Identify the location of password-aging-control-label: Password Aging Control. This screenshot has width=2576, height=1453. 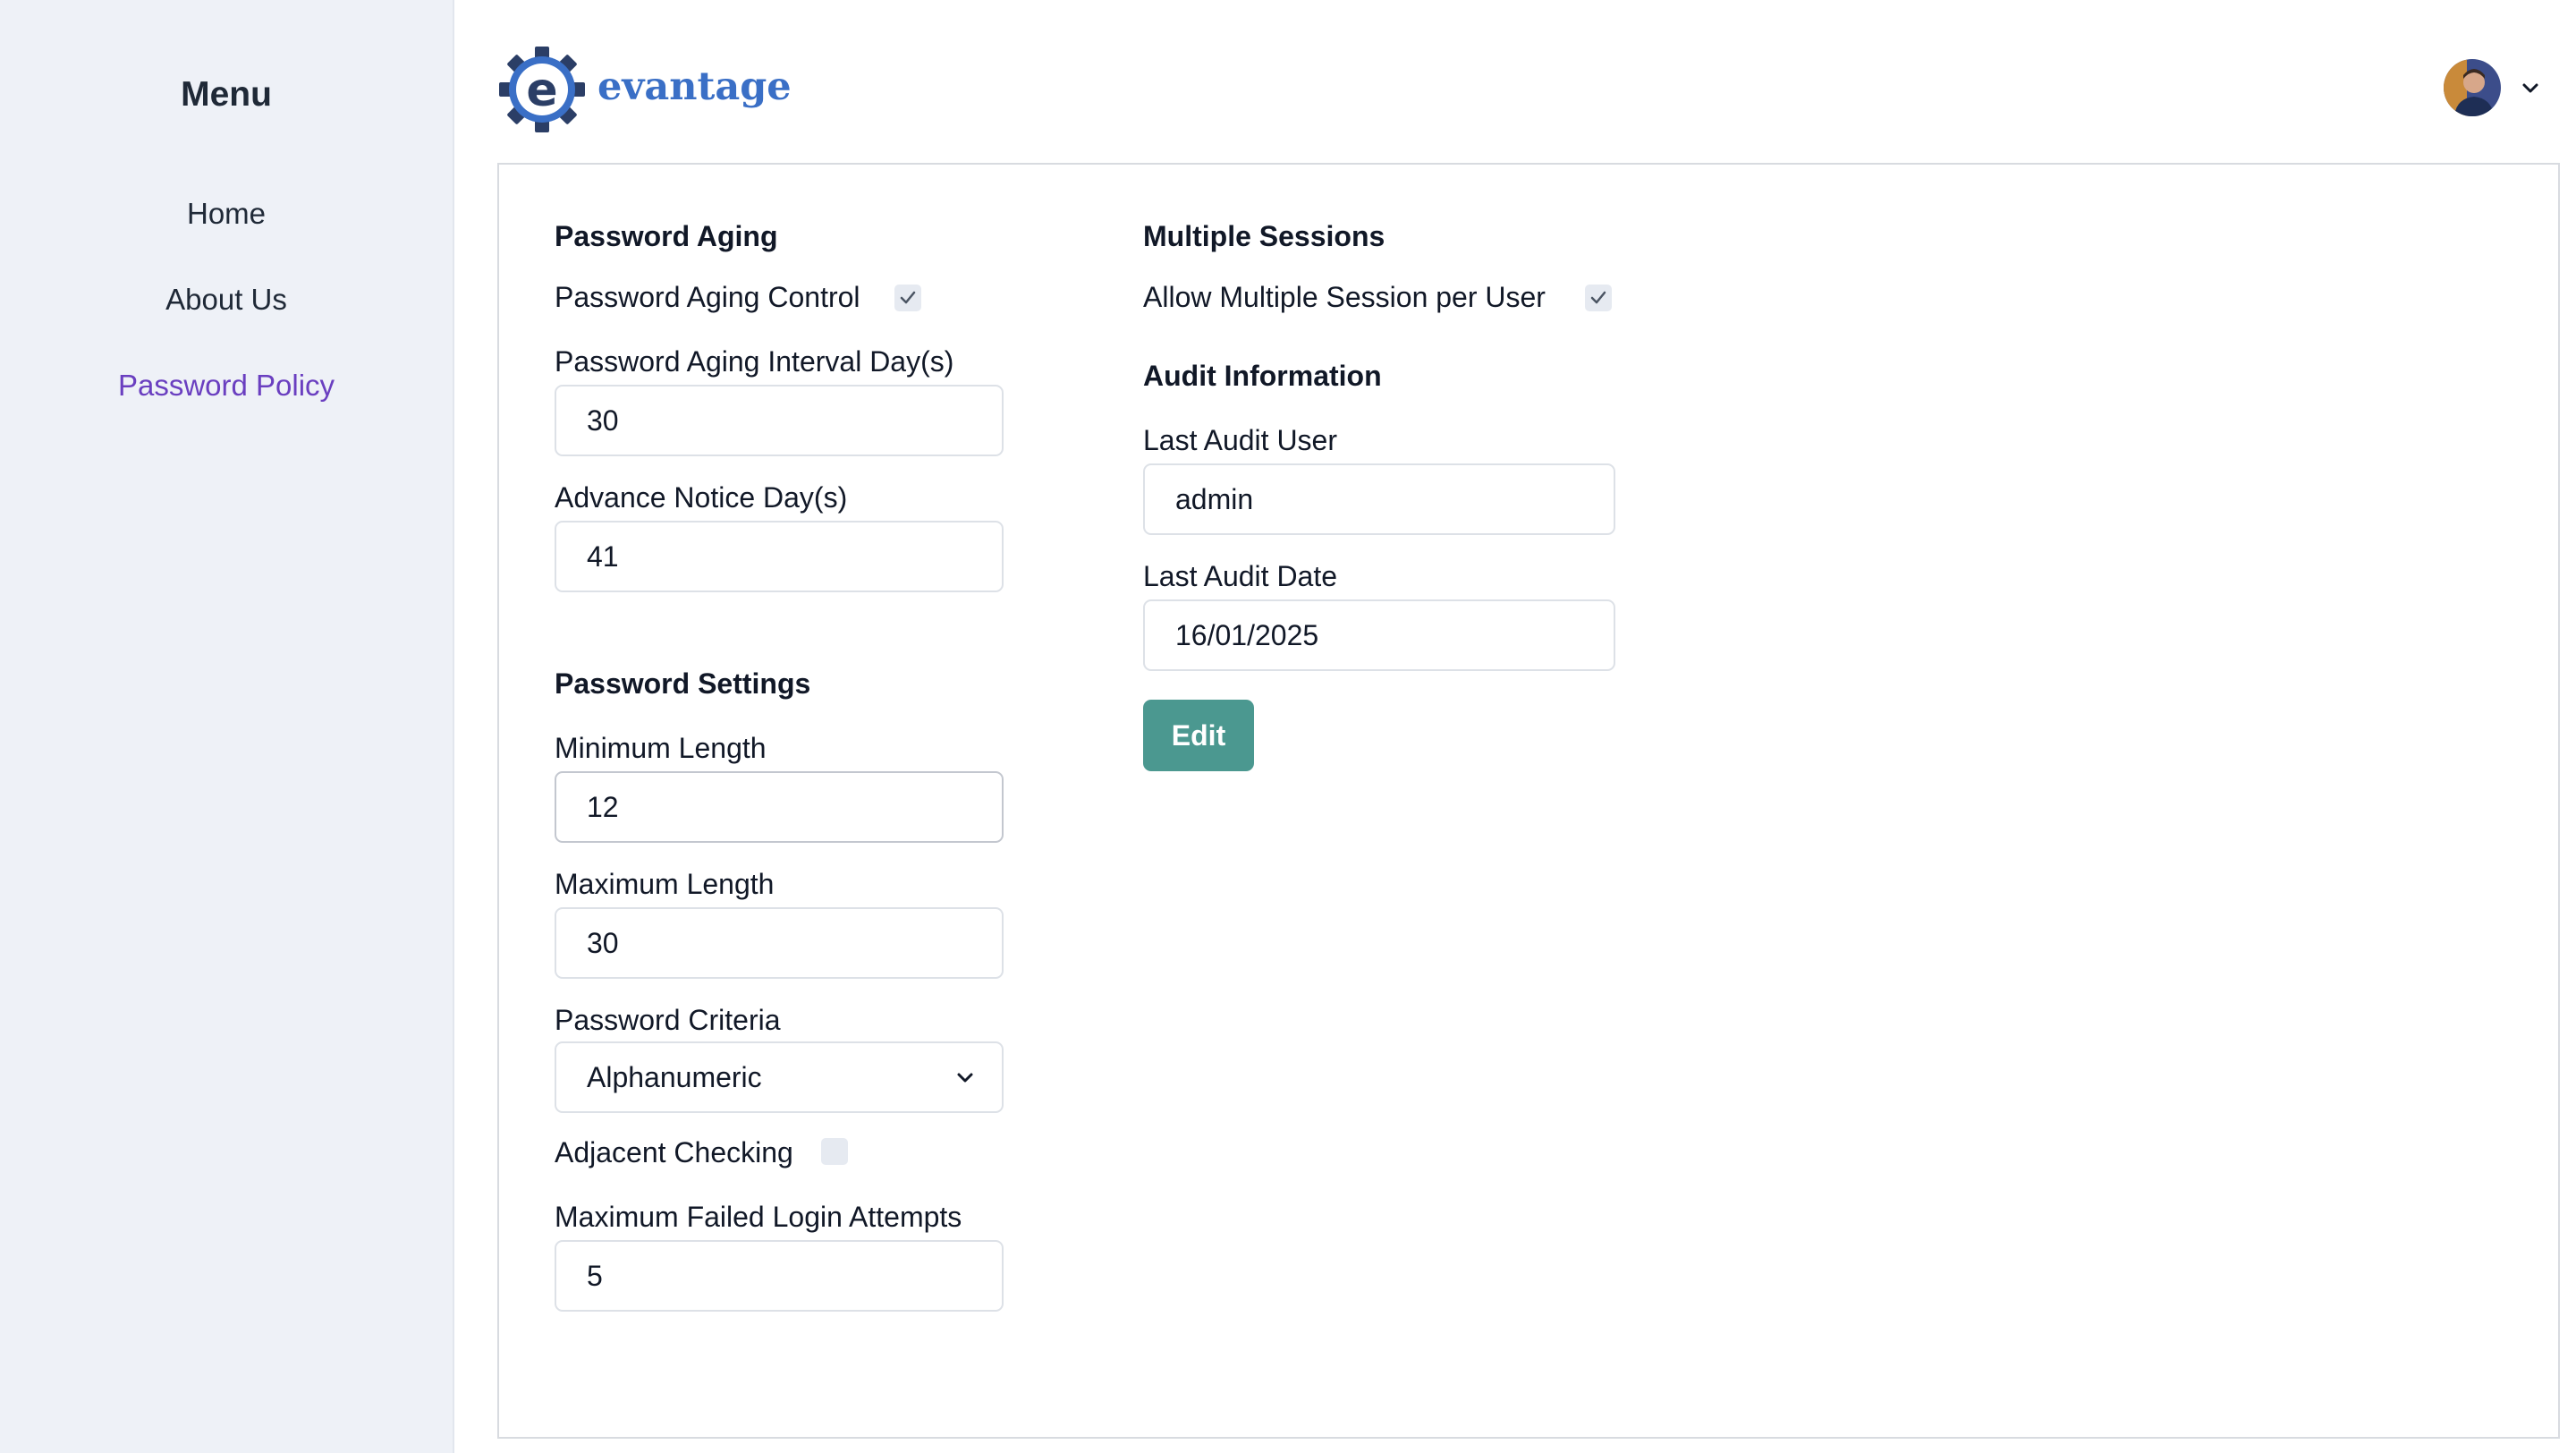
(707, 297).